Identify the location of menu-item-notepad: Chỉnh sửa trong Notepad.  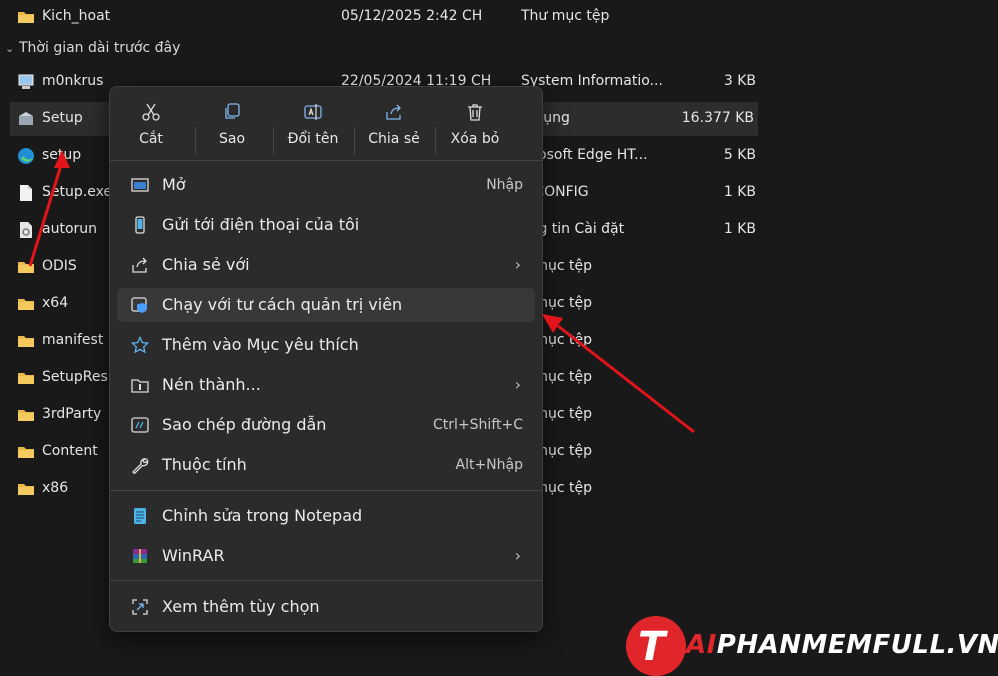
(326, 516).